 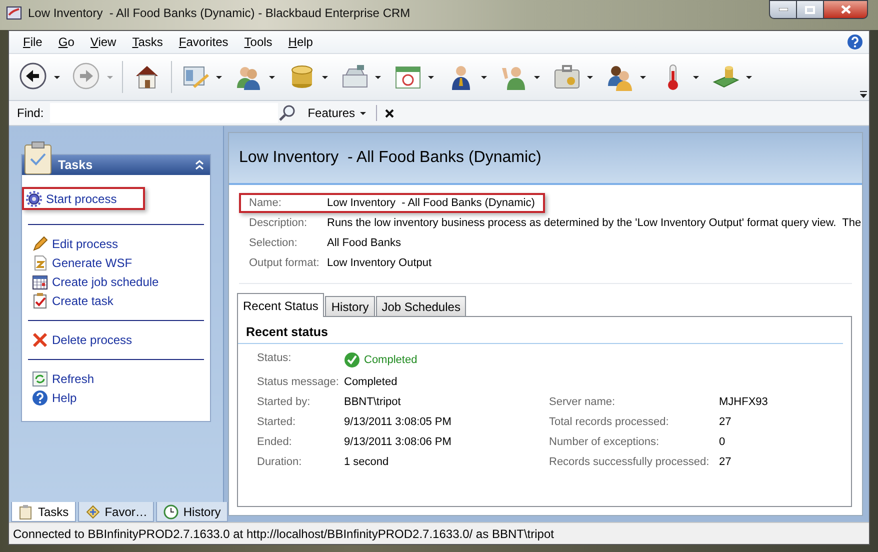 I want to click on field-value: BBNT\tripot, so click(x=373, y=402).